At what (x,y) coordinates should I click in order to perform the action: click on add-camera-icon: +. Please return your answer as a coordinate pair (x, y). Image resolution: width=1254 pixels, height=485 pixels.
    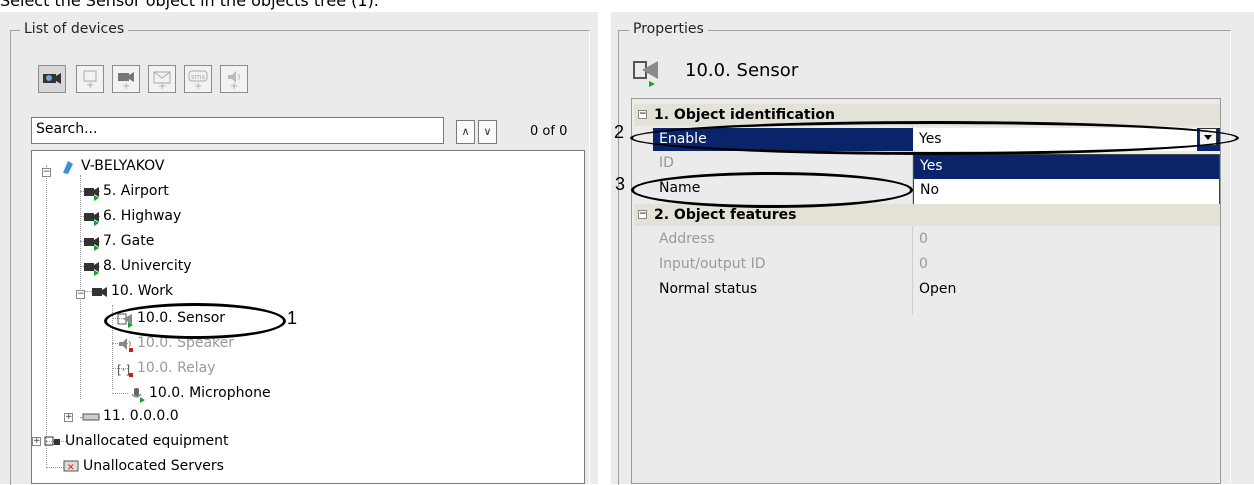
    Looking at the image, I should click on (126, 81).